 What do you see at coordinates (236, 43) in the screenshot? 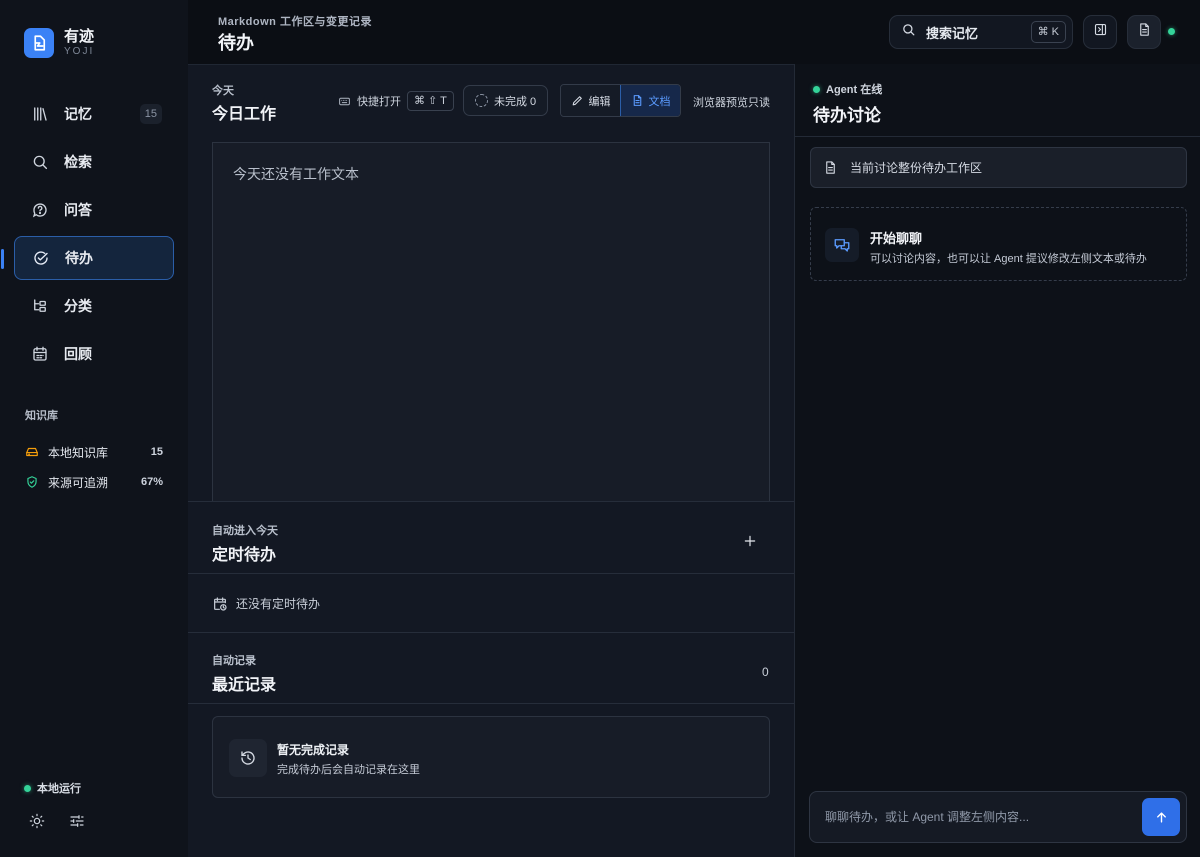
I see `page-title: 待办` at bounding box center [236, 43].